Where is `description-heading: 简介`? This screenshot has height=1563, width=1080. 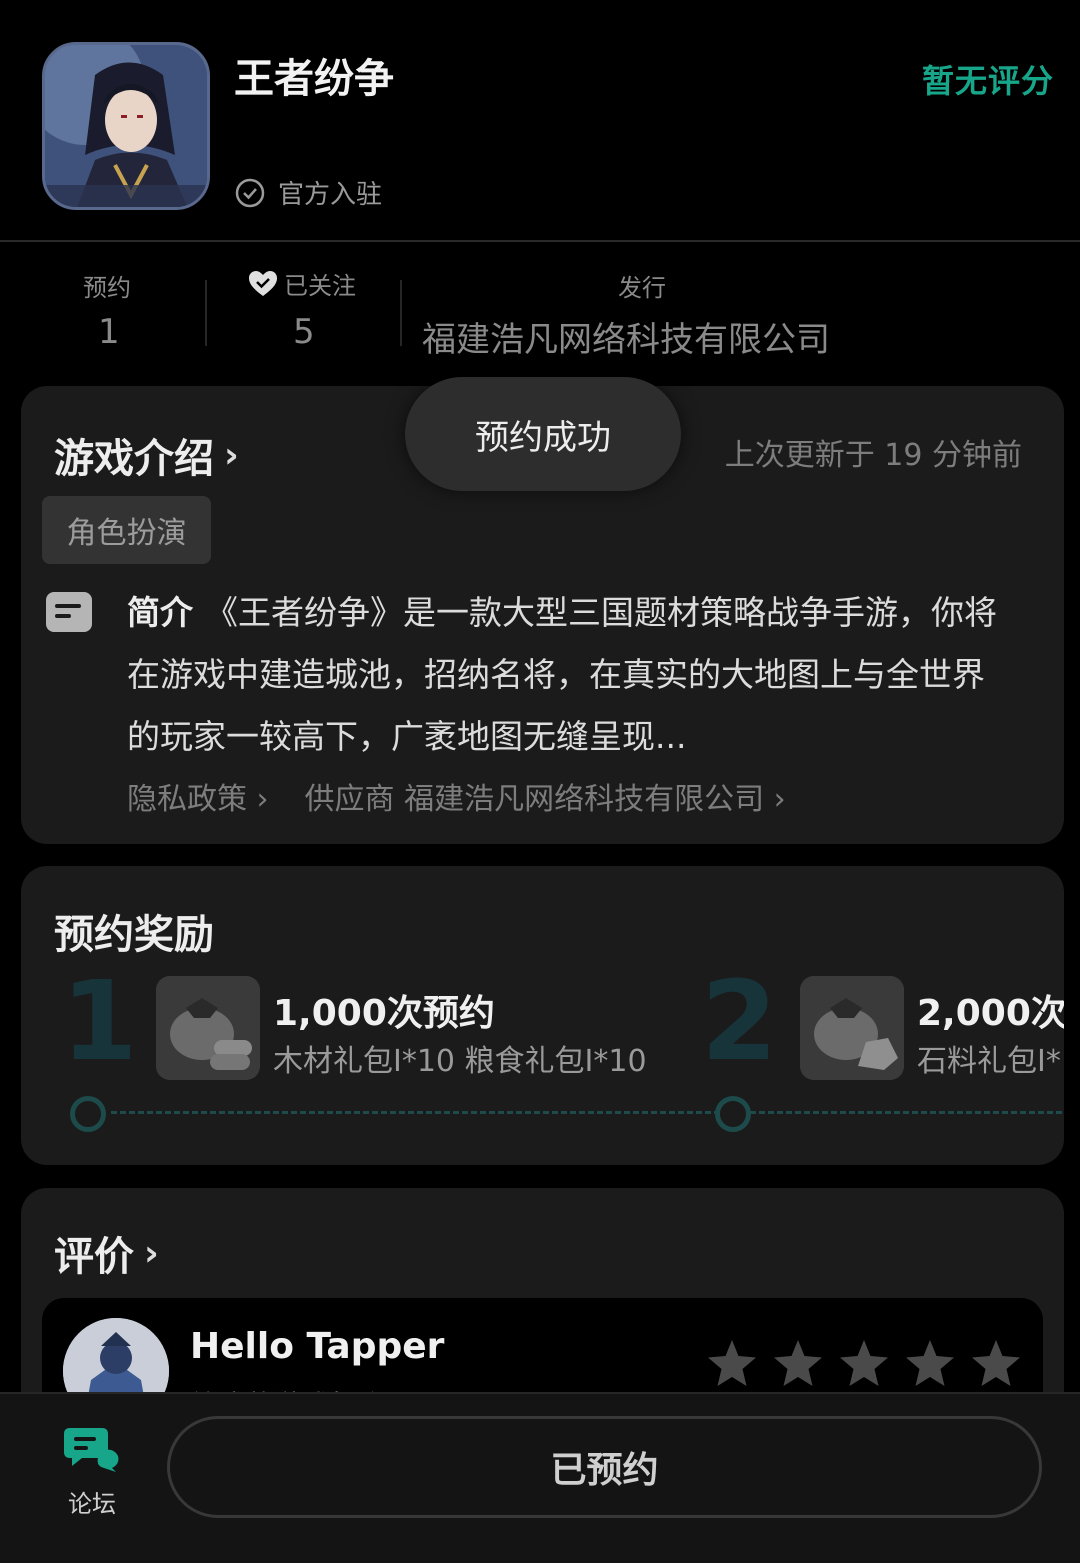
description-heading: 简介 is located at coordinates (160, 612).